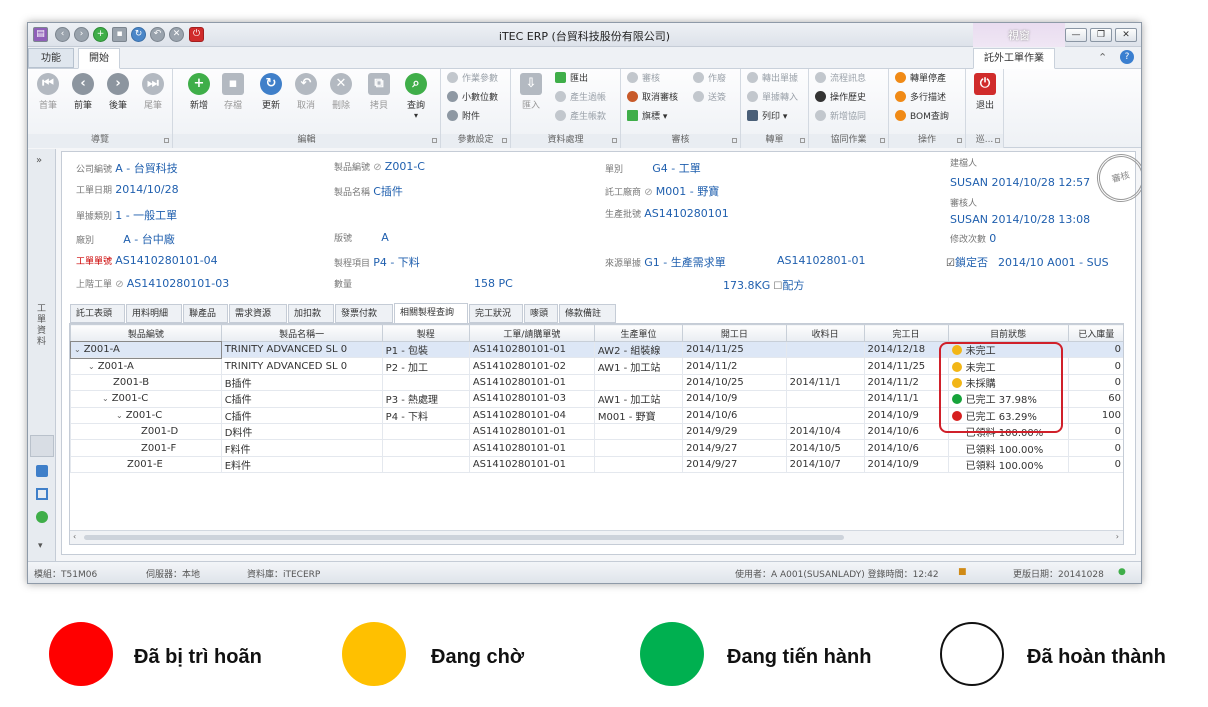  What do you see at coordinates (906, 382) in the screenshot?
I see `cell-finish: 2014/11/2` at bounding box center [906, 382].